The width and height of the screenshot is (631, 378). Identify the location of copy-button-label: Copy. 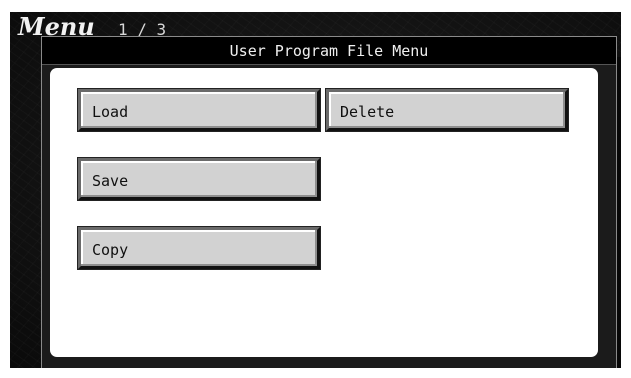
(110, 250).